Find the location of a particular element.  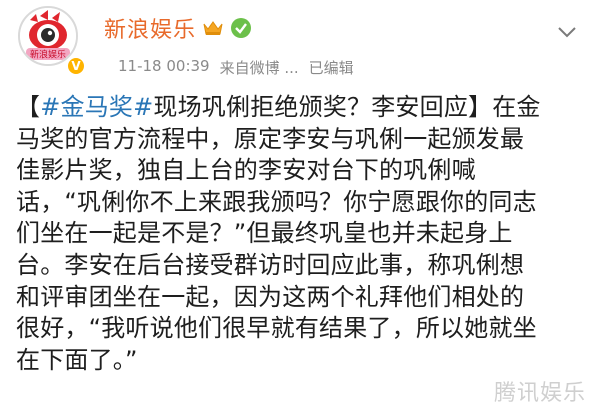

post-meta: 11-18 00:39 来自微博 ... 已编辑 is located at coordinates (236, 67).